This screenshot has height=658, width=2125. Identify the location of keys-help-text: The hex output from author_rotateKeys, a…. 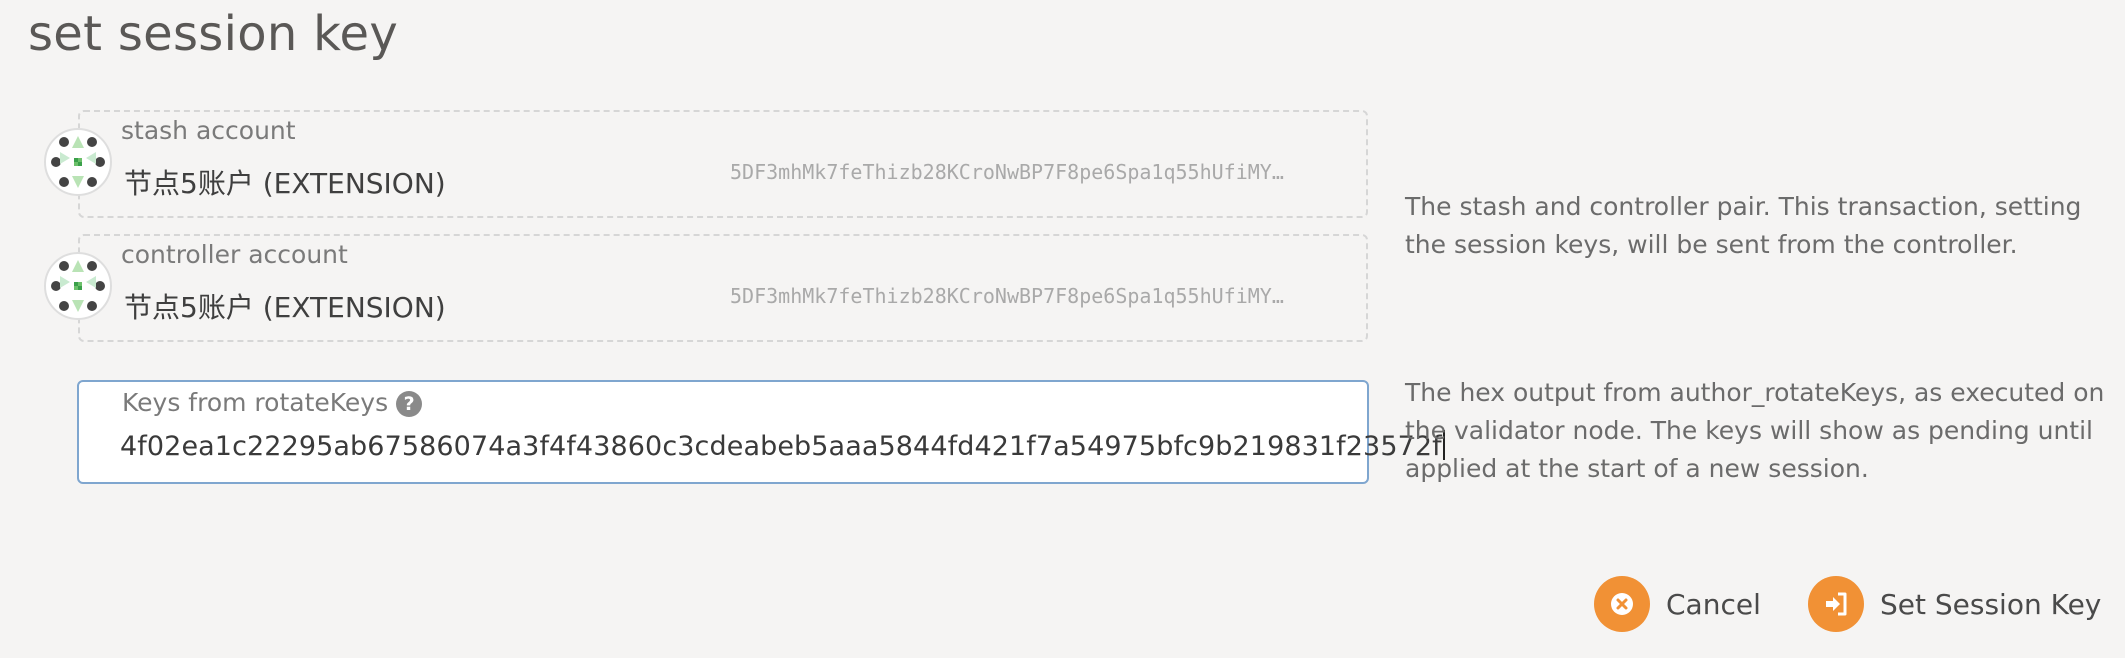
(1755, 430).